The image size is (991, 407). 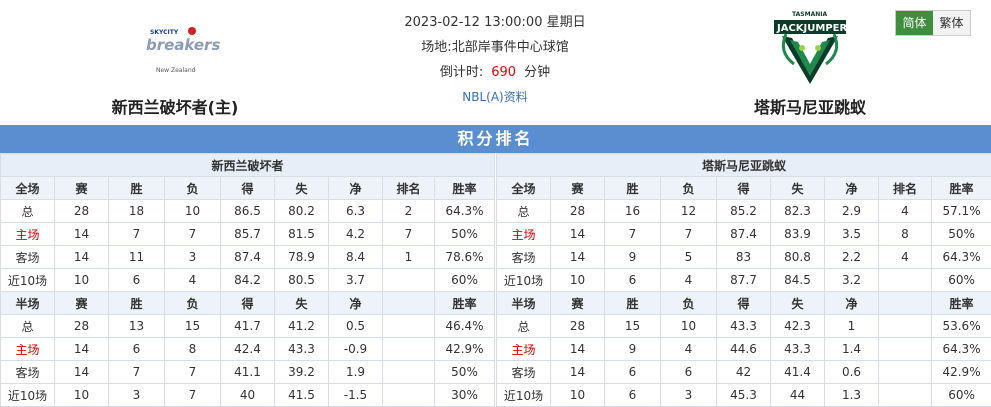 I want to click on table-cell: 86.5, so click(x=247, y=211).